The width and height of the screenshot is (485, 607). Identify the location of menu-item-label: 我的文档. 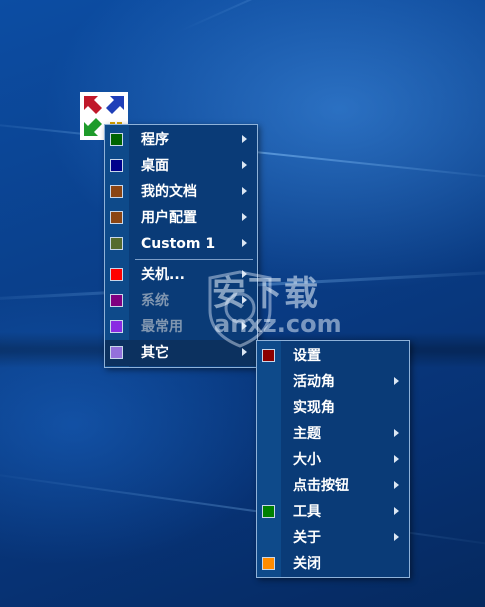
(169, 192).